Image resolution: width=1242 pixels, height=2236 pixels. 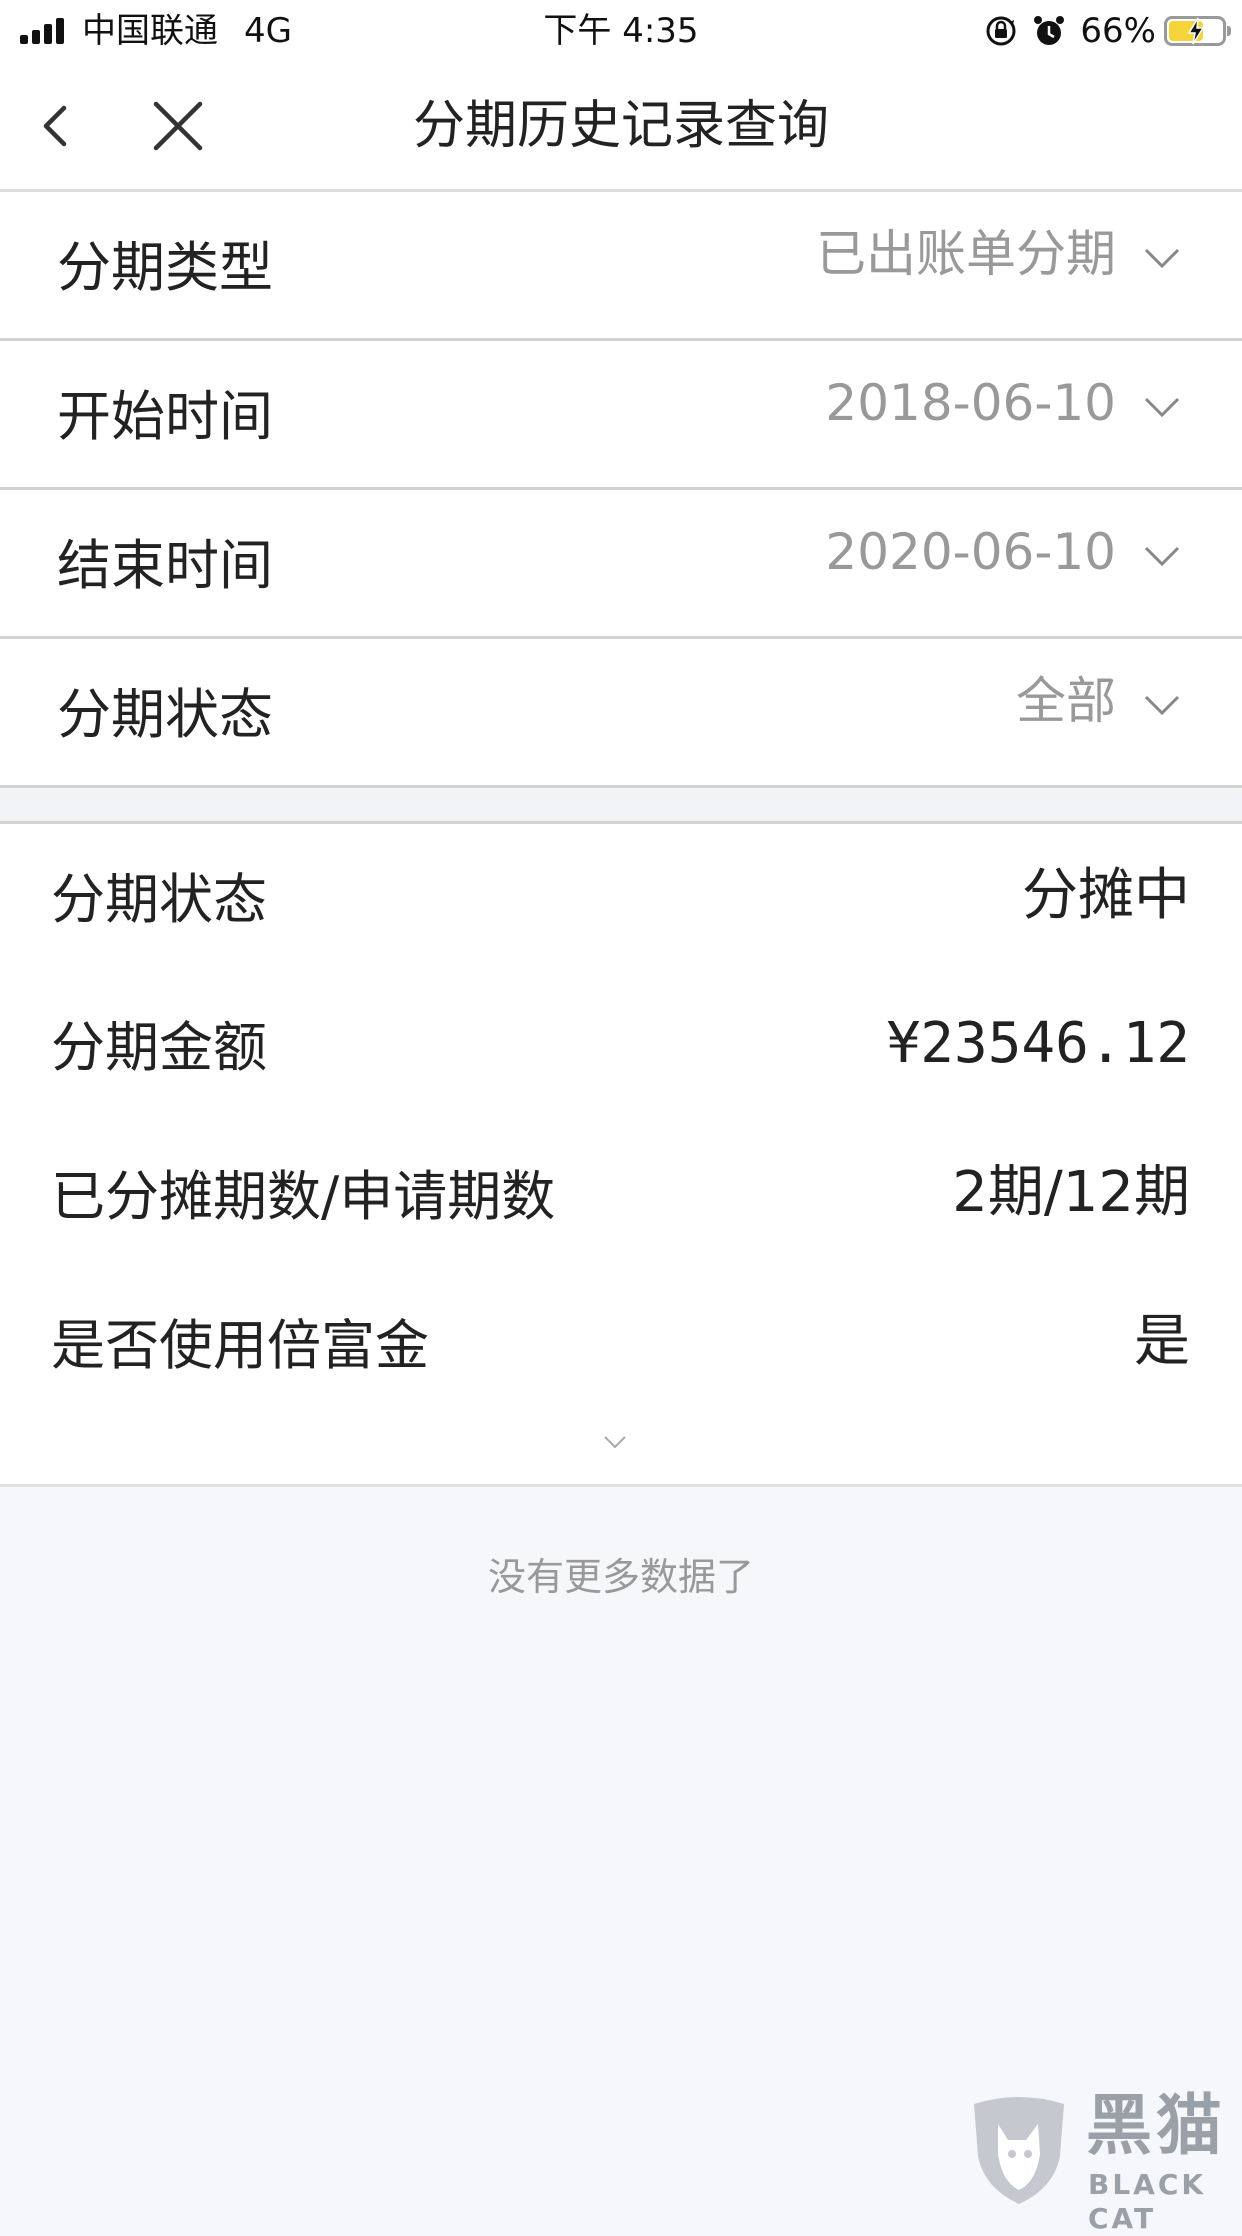 I want to click on filter-value: 2020-06-10, so click(x=970, y=552).